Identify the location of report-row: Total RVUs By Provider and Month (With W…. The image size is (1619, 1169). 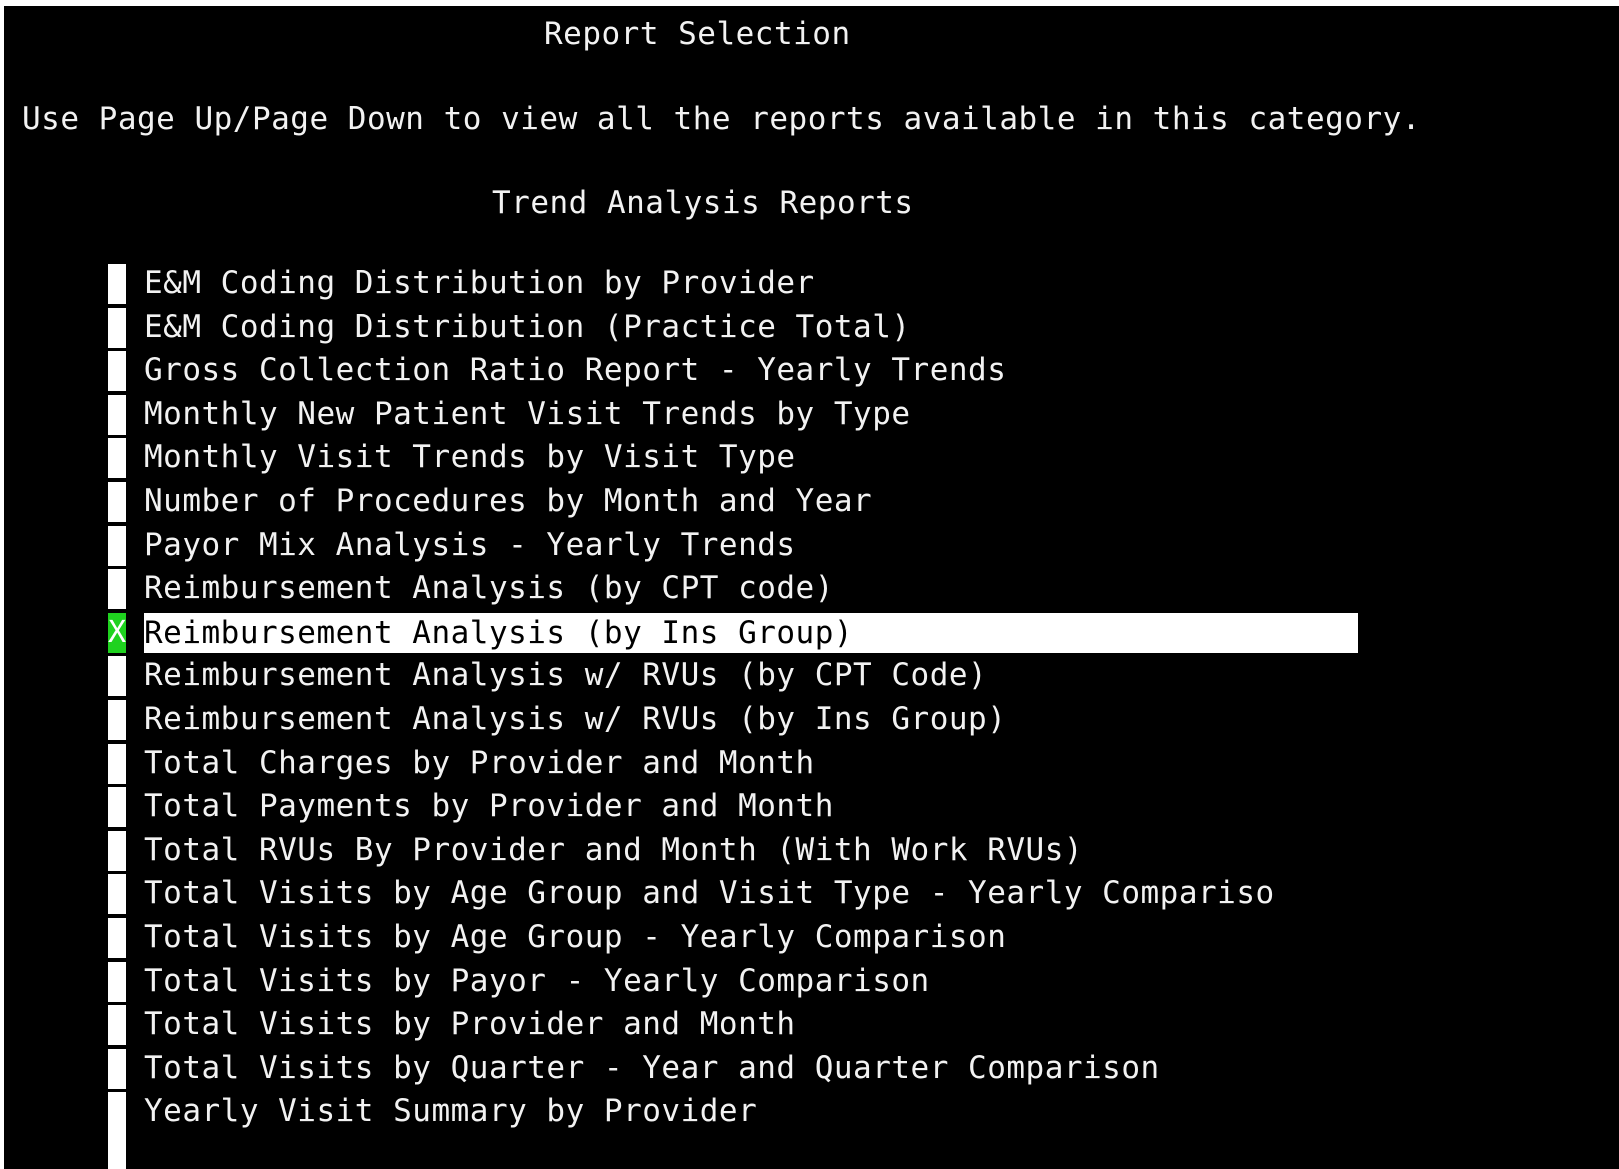
(811, 851).